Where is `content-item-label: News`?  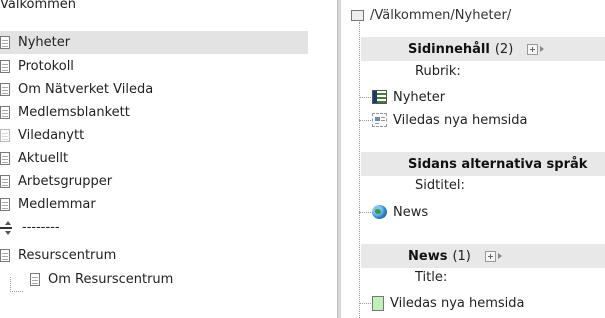
content-item-label: News is located at coordinates (411, 212).